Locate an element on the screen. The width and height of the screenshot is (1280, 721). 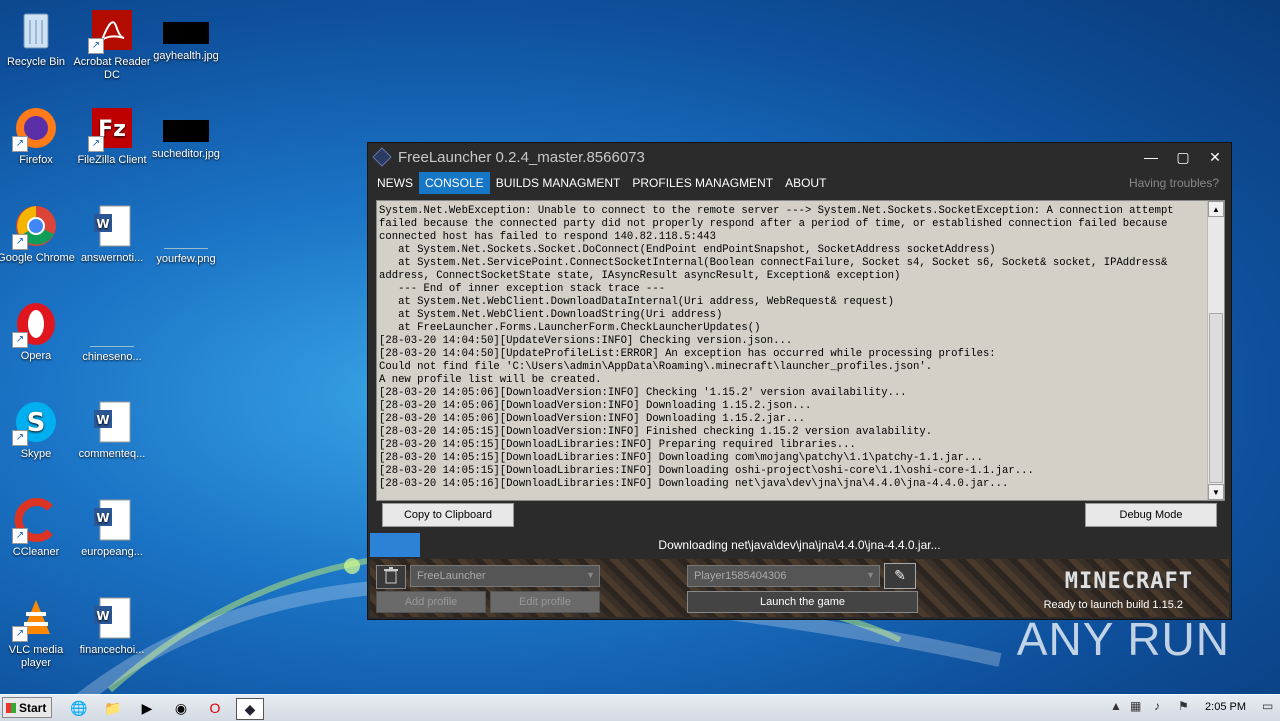
desktop-icon-label: Recycle Bin is located at coordinates (36, 62).